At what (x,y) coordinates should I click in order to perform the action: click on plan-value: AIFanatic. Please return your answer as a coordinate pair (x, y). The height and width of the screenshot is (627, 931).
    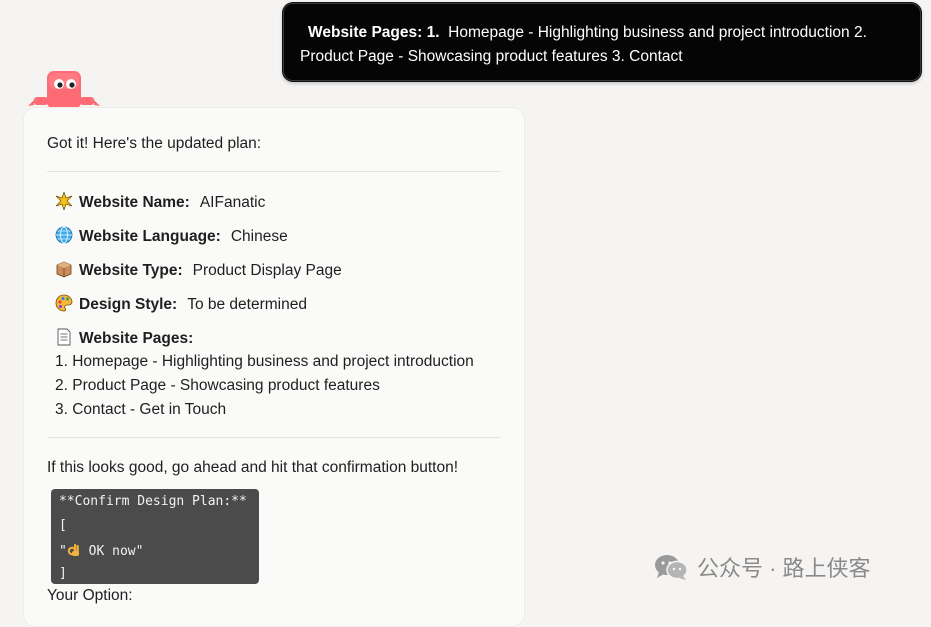
    Looking at the image, I should click on (232, 202).